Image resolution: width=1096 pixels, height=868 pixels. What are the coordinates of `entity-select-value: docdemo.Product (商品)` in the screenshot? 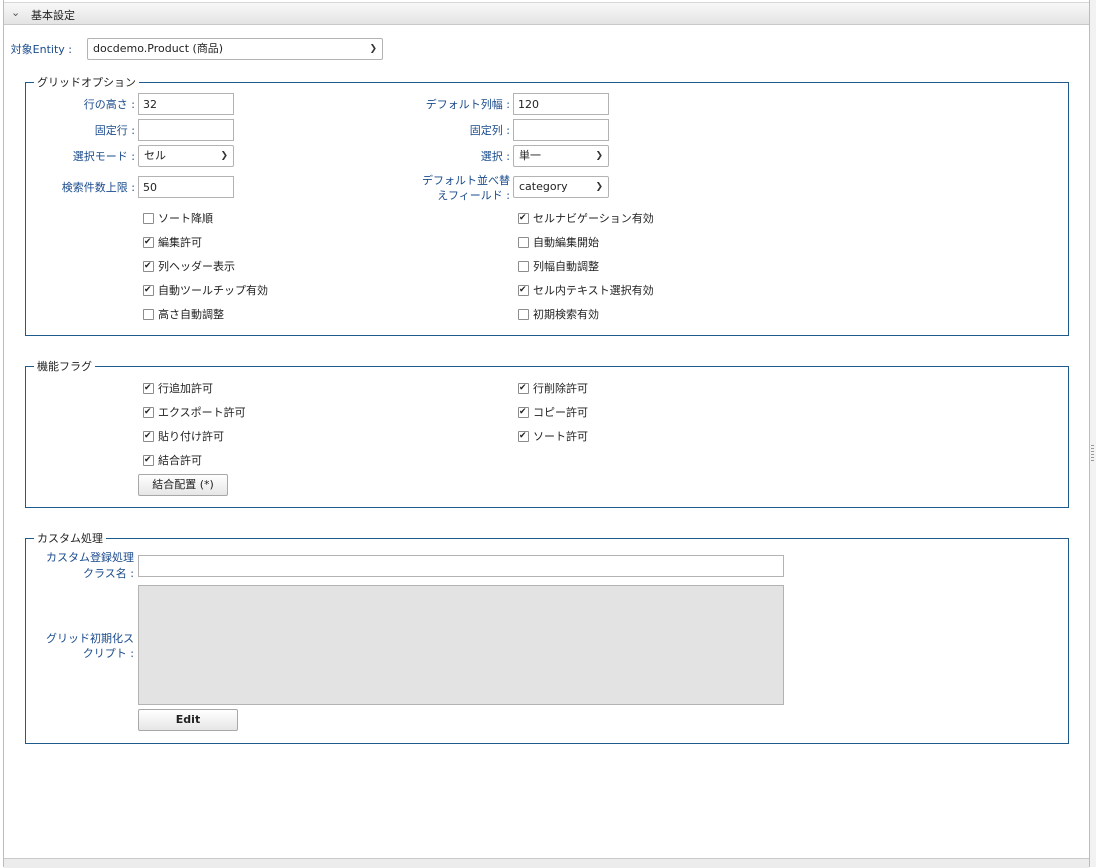 It's located at (158, 48).